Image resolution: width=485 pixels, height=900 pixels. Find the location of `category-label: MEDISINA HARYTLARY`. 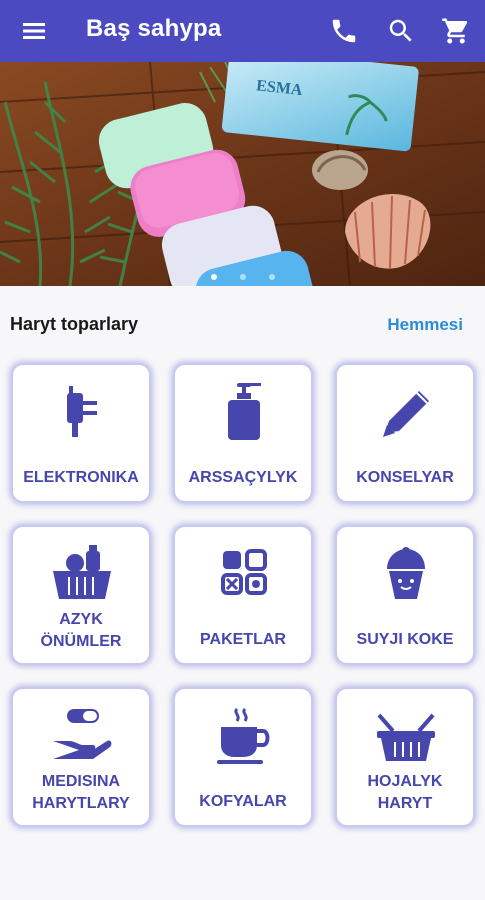

category-label: MEDISINA HARYTLARY is located at coordinates (81, 792).